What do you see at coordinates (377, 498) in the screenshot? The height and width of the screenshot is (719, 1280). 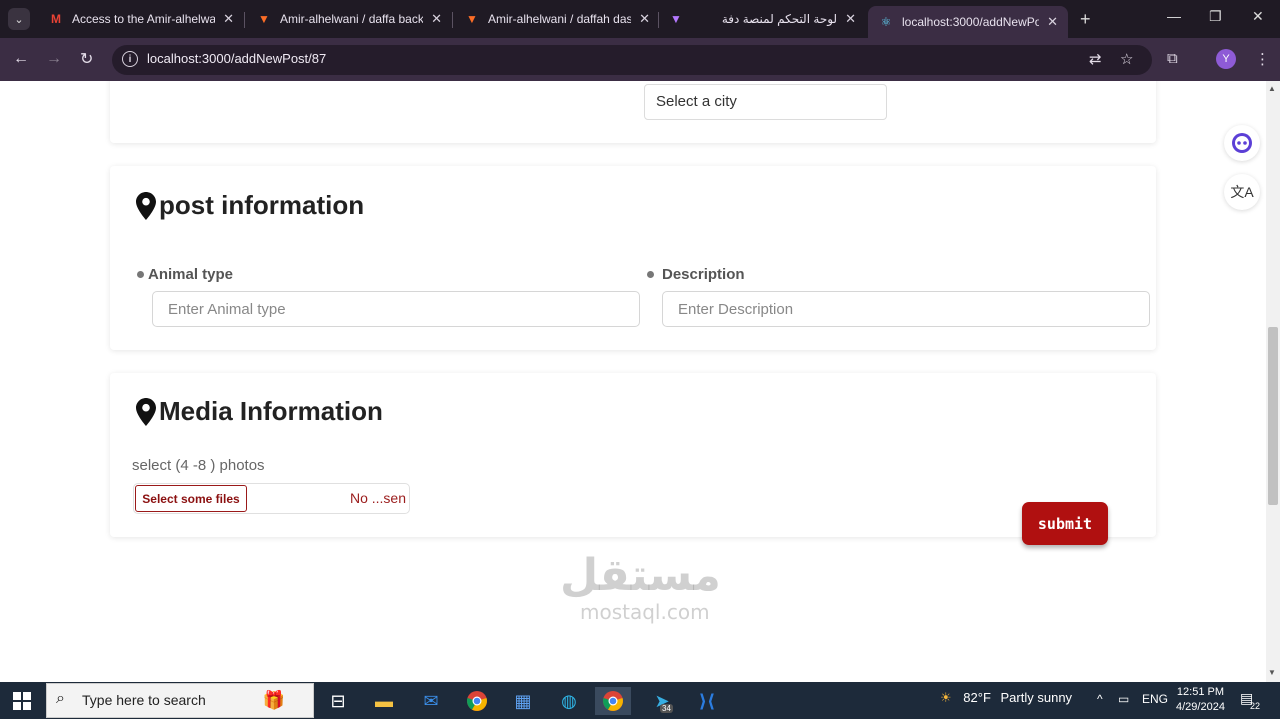 I see `file-status-text: No ...sen` at bounding box center [377, 498].